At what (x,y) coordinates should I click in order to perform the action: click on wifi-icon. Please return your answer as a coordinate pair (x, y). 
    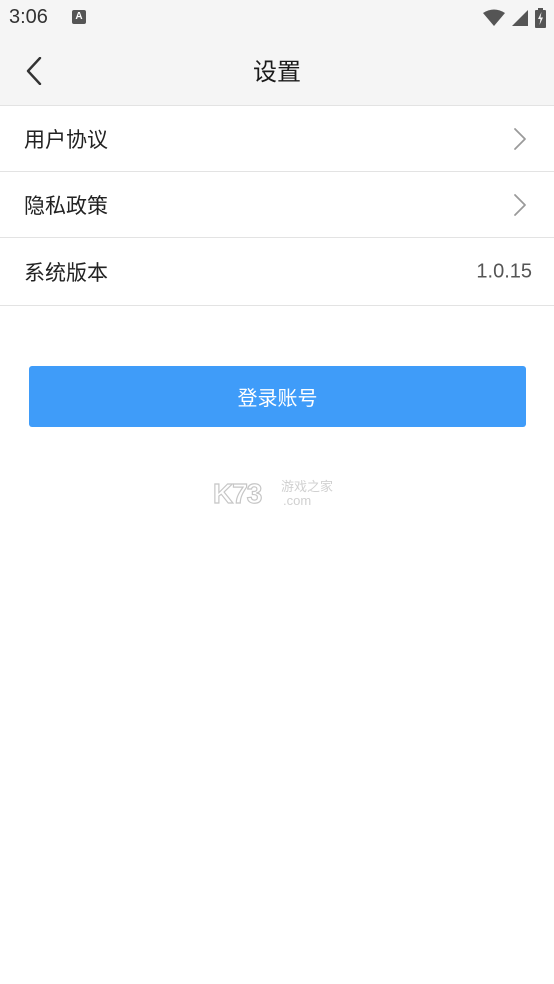
    Looking at the image, I should click on (494, 17).